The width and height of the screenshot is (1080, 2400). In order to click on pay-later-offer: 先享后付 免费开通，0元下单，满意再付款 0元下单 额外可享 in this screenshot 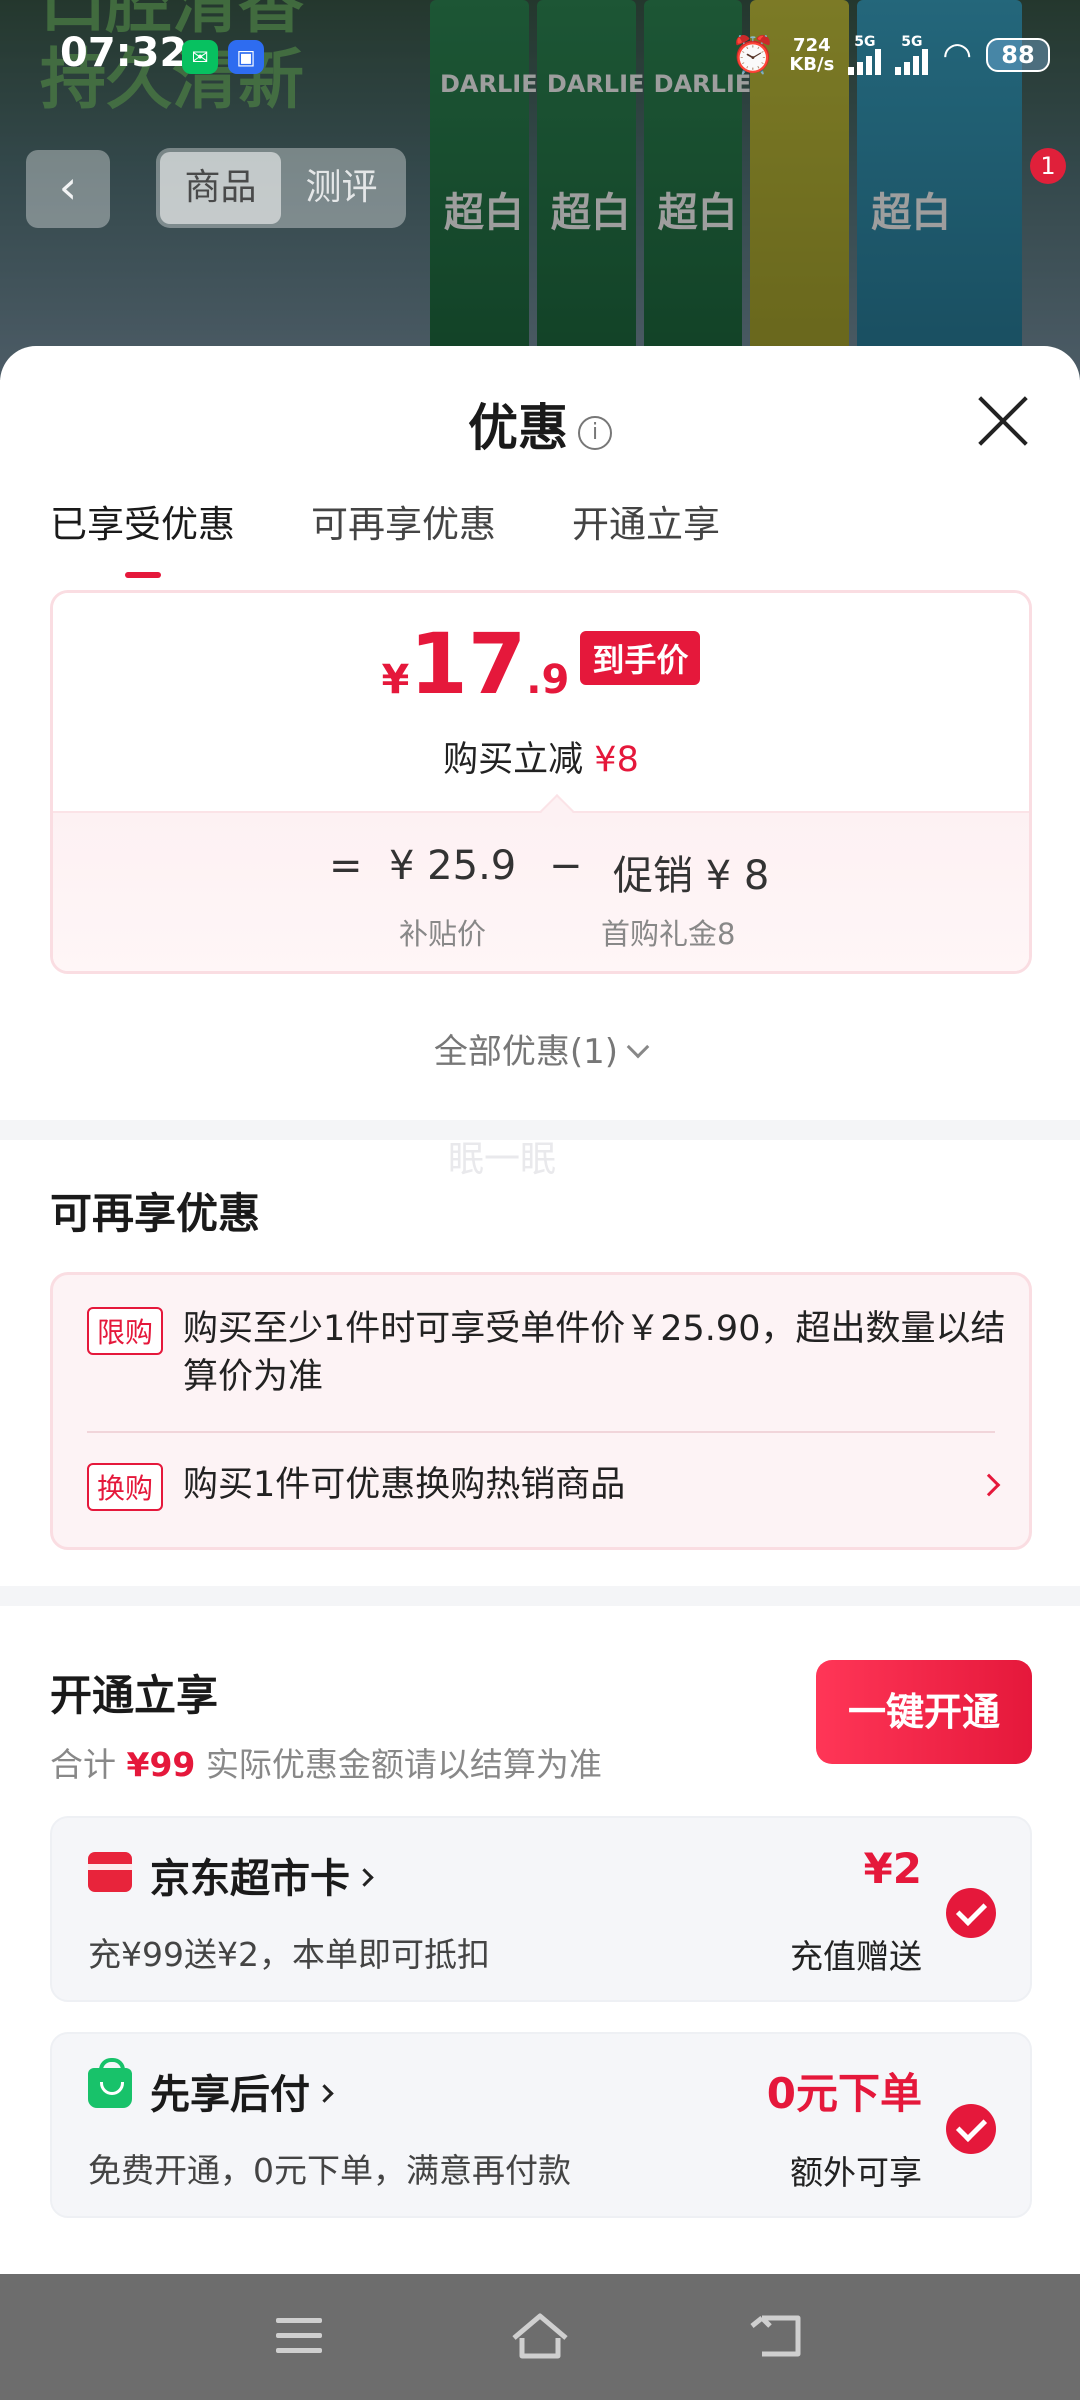, I will do `click(541, 2125)`.